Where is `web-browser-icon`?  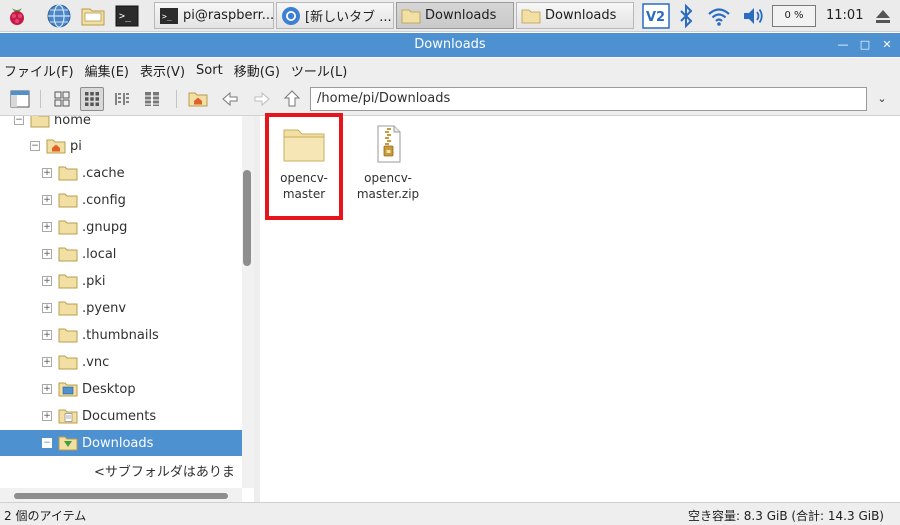
web-browser-icon is located at coordinates (59, 16).